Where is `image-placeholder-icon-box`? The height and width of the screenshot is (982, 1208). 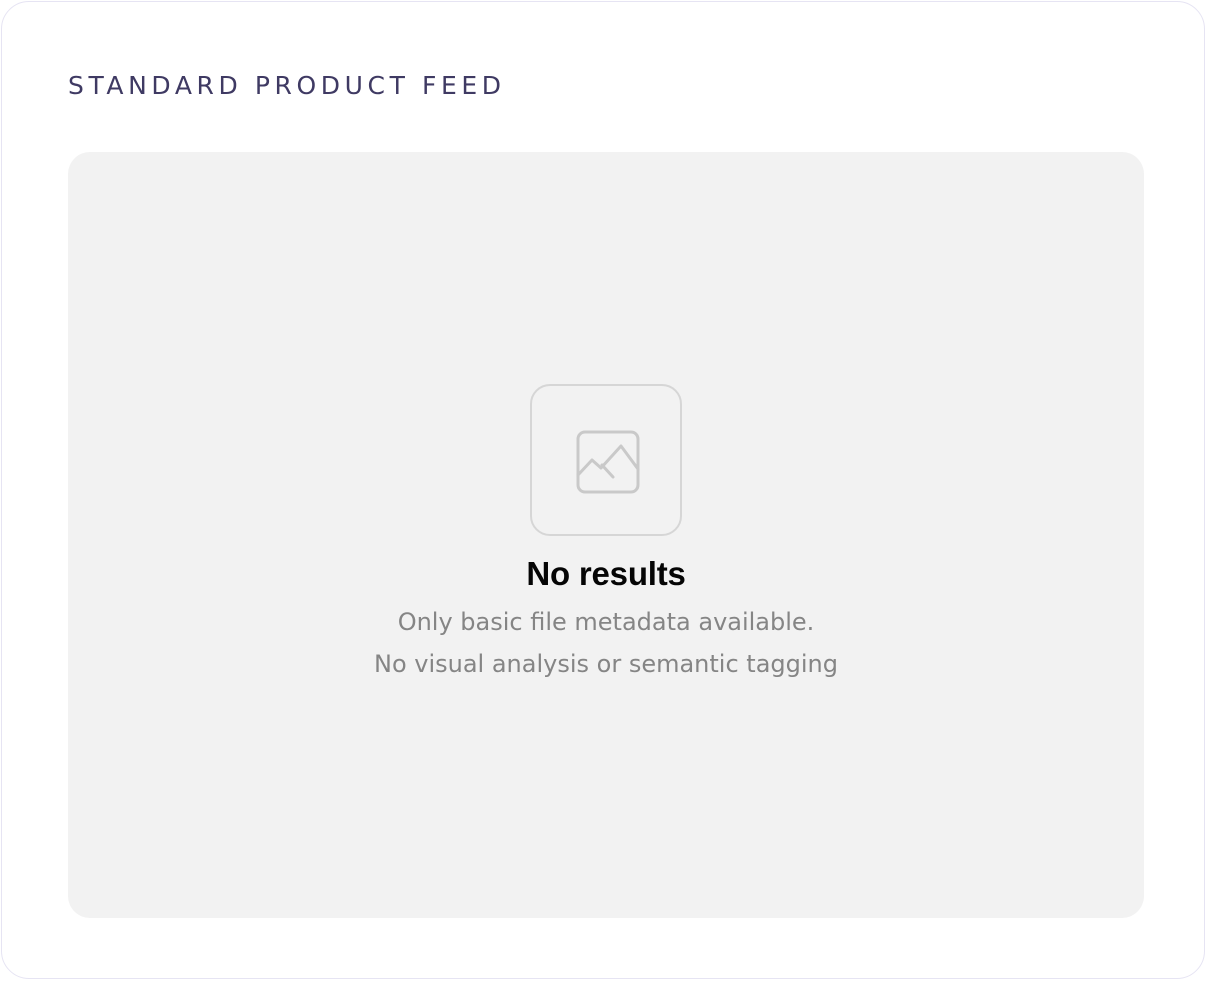
image-placeholder-icon-box is located at coordinates (606, 460).